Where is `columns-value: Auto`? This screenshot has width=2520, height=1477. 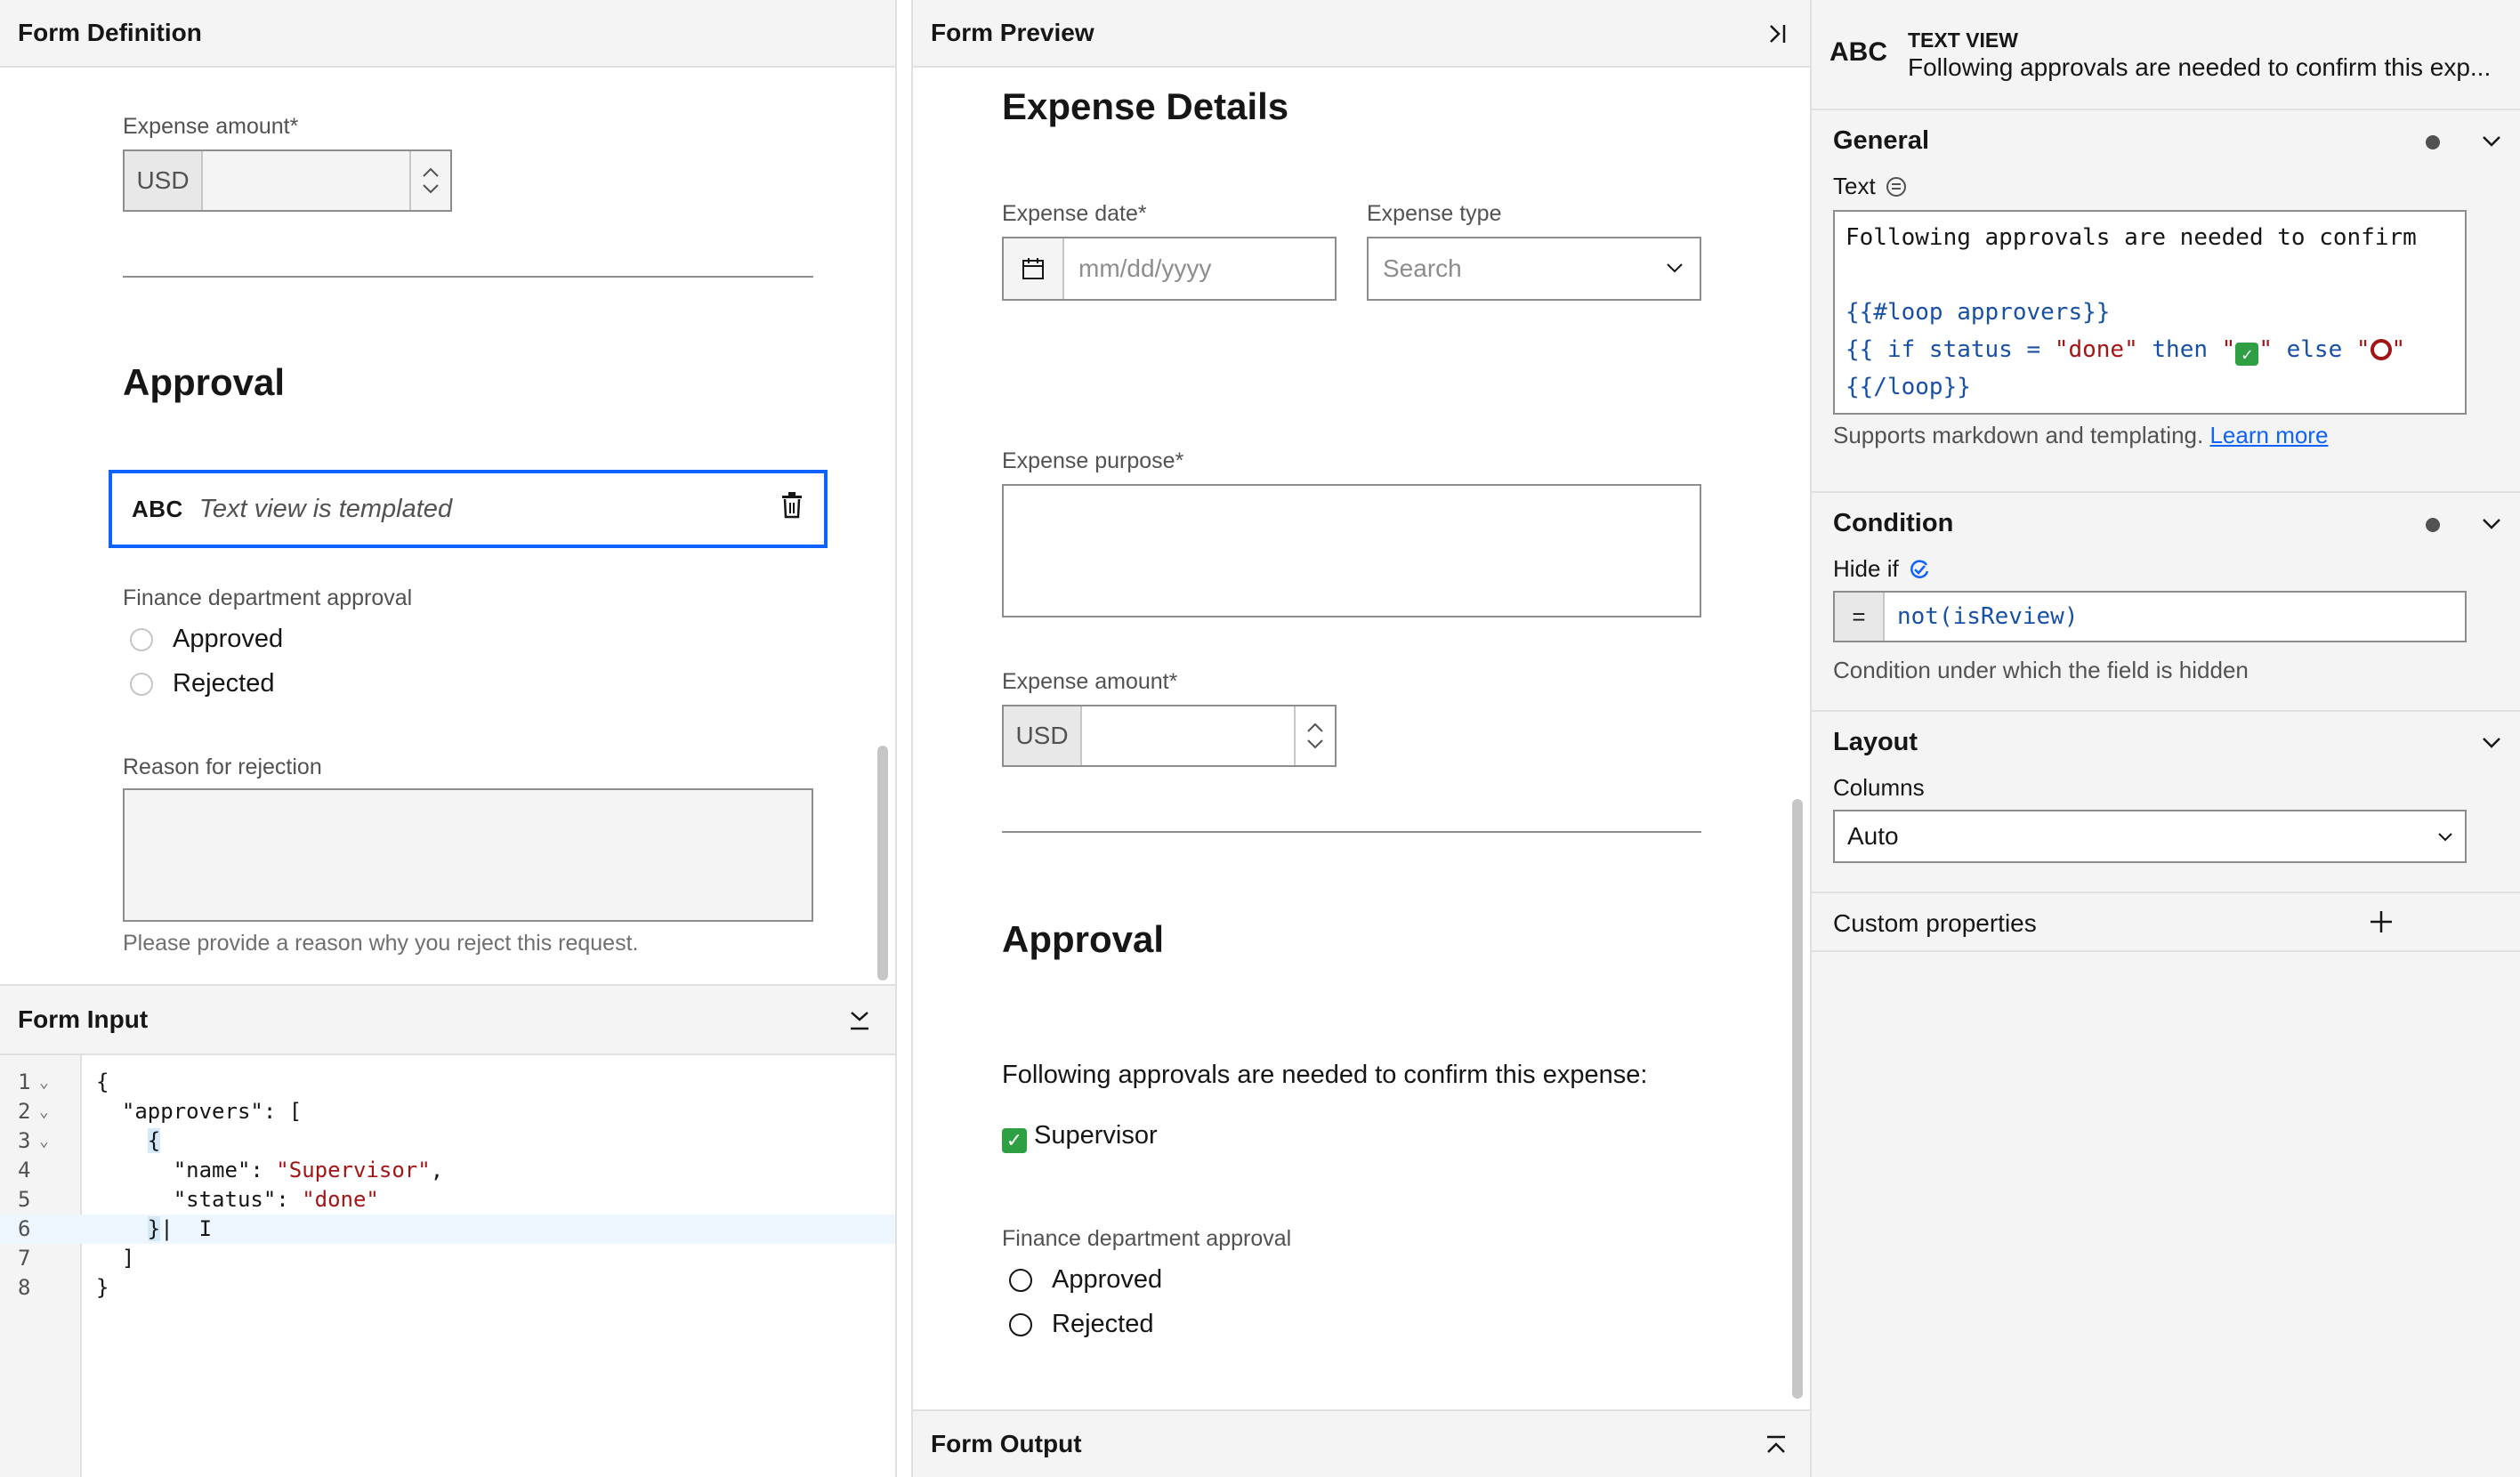
columns-value: Auto is located at coordinates (1873, 836).